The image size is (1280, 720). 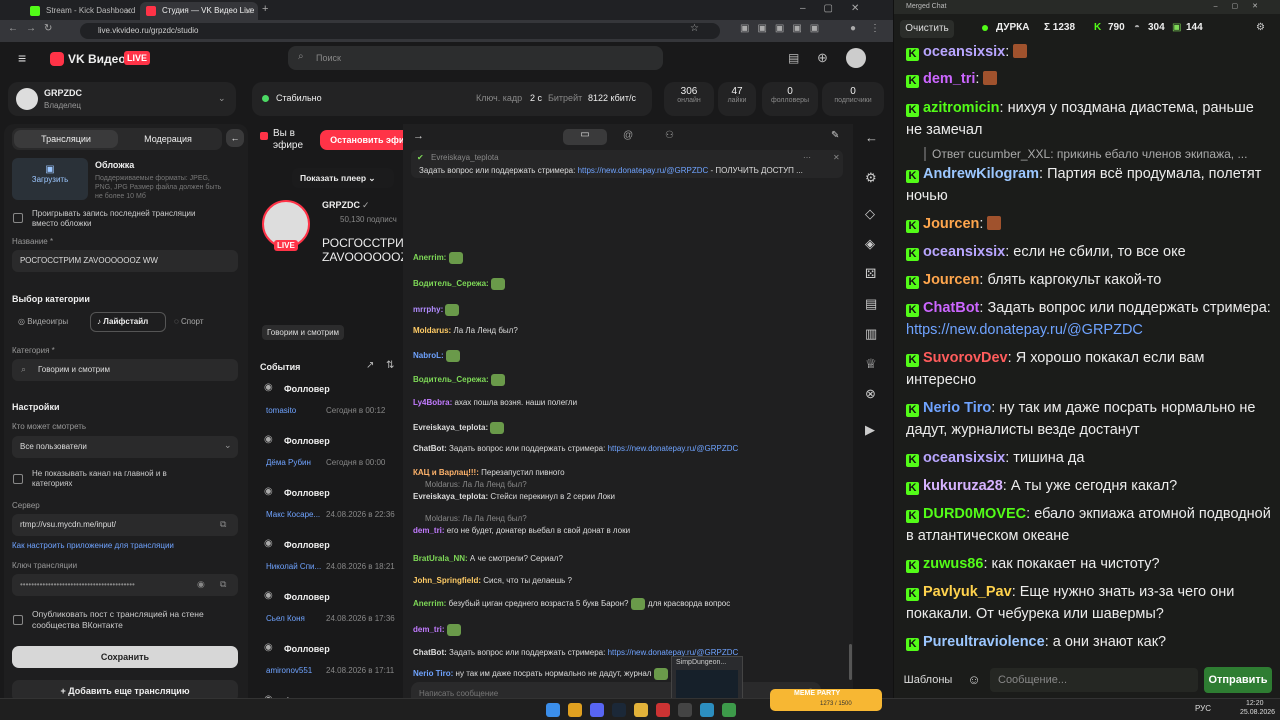 What do you see at coordinates (967, 592) in the screenshot?
I see `chat-username: Pavlyuk_Pav` at bounding box center [967, 592].